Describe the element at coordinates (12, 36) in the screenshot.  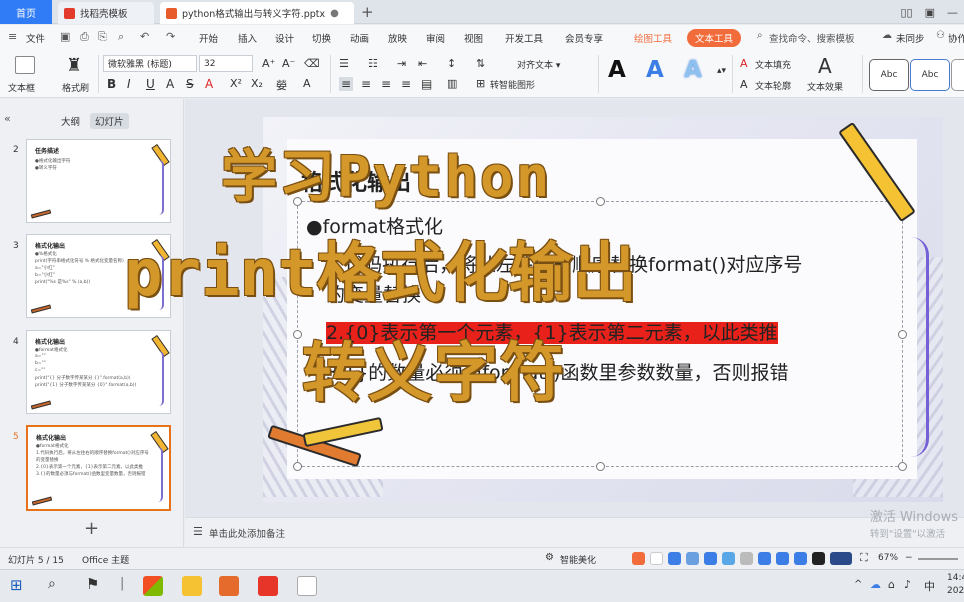
I see `hamburger-icon: ≡` at that location.